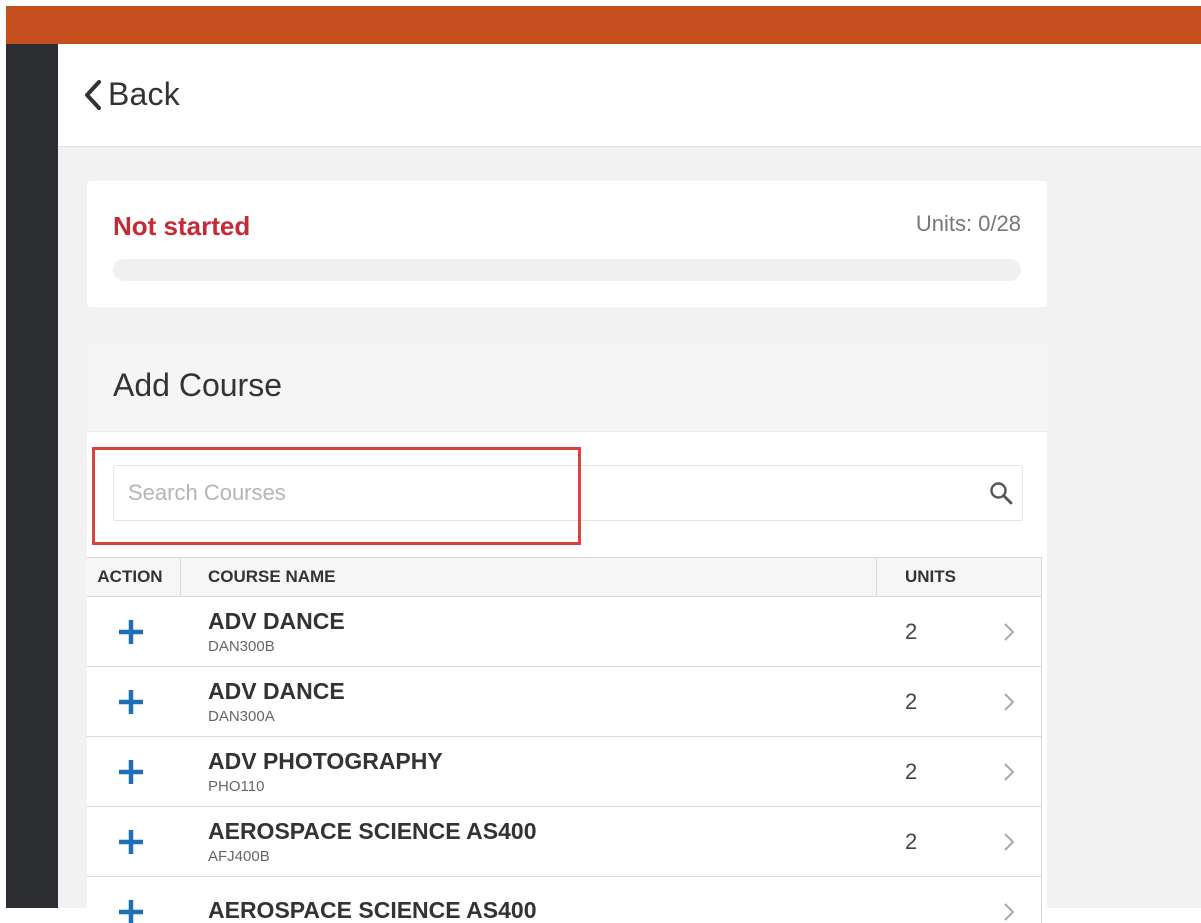  What do you see at coordinates (542, 856) in the screenshot?
I see `course-code: AFJ400B` at bounding box center [542, 856].